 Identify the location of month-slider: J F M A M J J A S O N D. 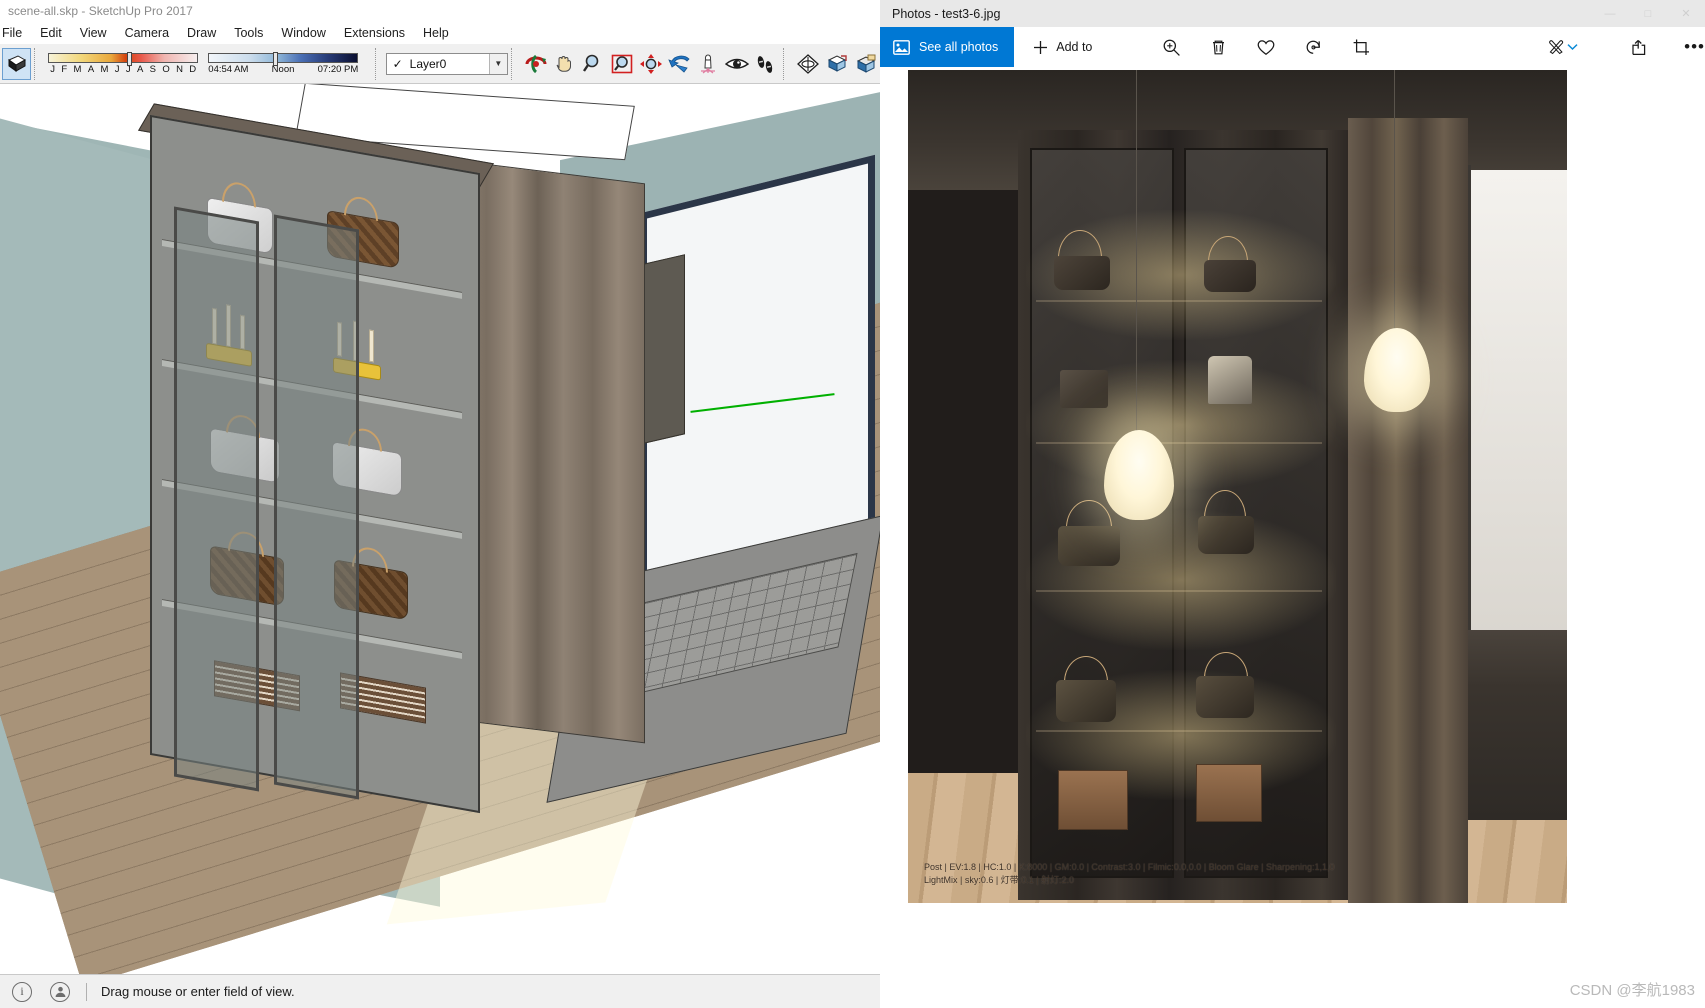
(123, 63).